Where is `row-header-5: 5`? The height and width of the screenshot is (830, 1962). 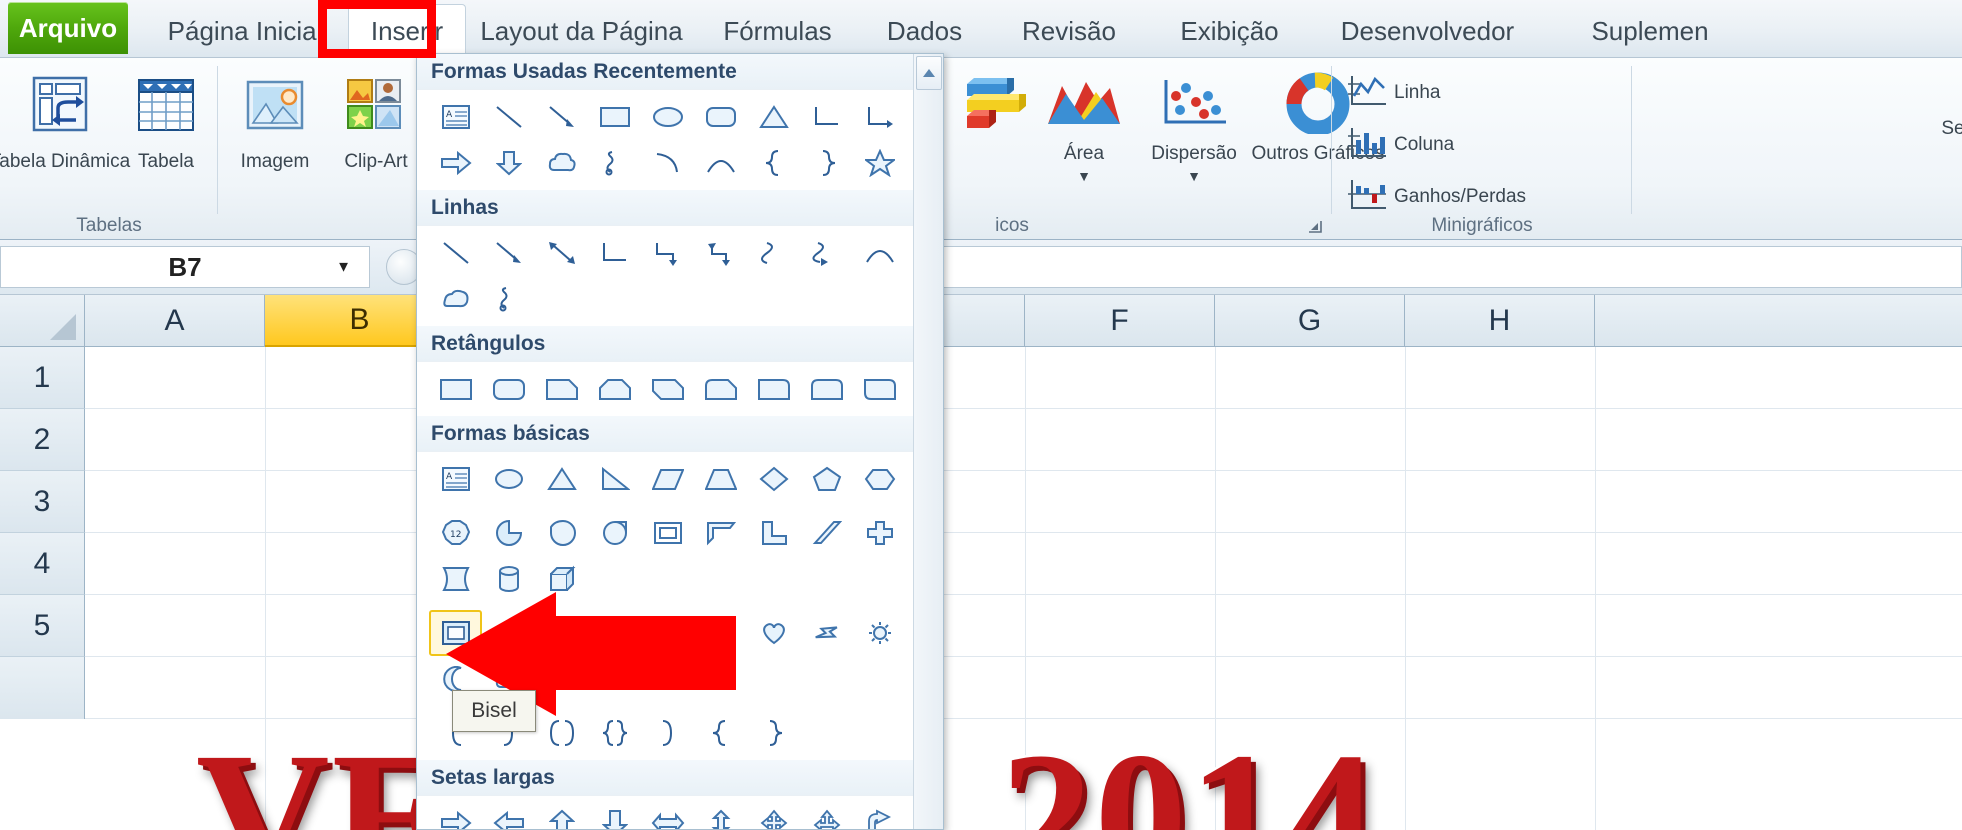 row-header-5: 5 is located at coordinates (42, 626).